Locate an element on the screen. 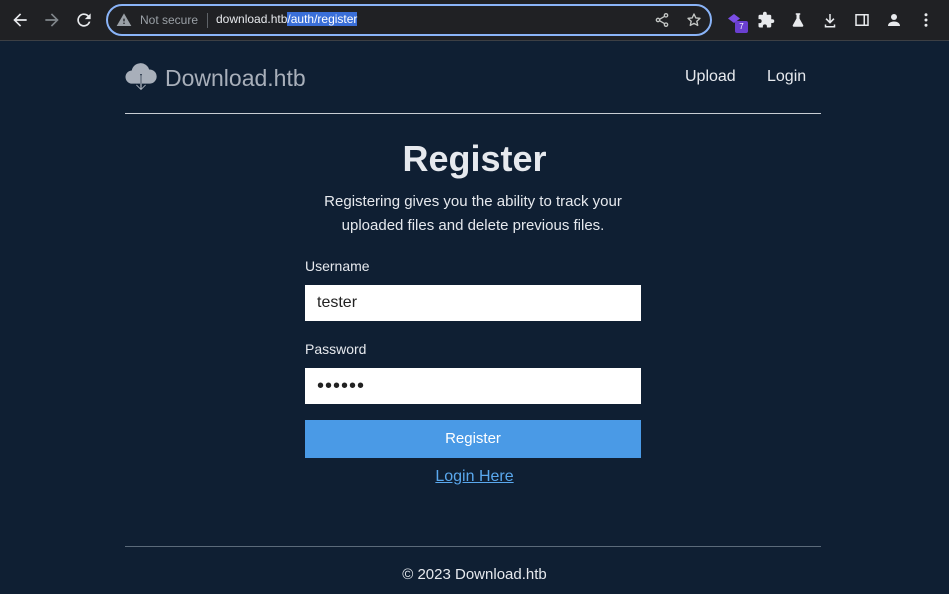 Image resolution: width=949 pixels, height=594 pixels. profile-icon is located at coordinates (894, 20).